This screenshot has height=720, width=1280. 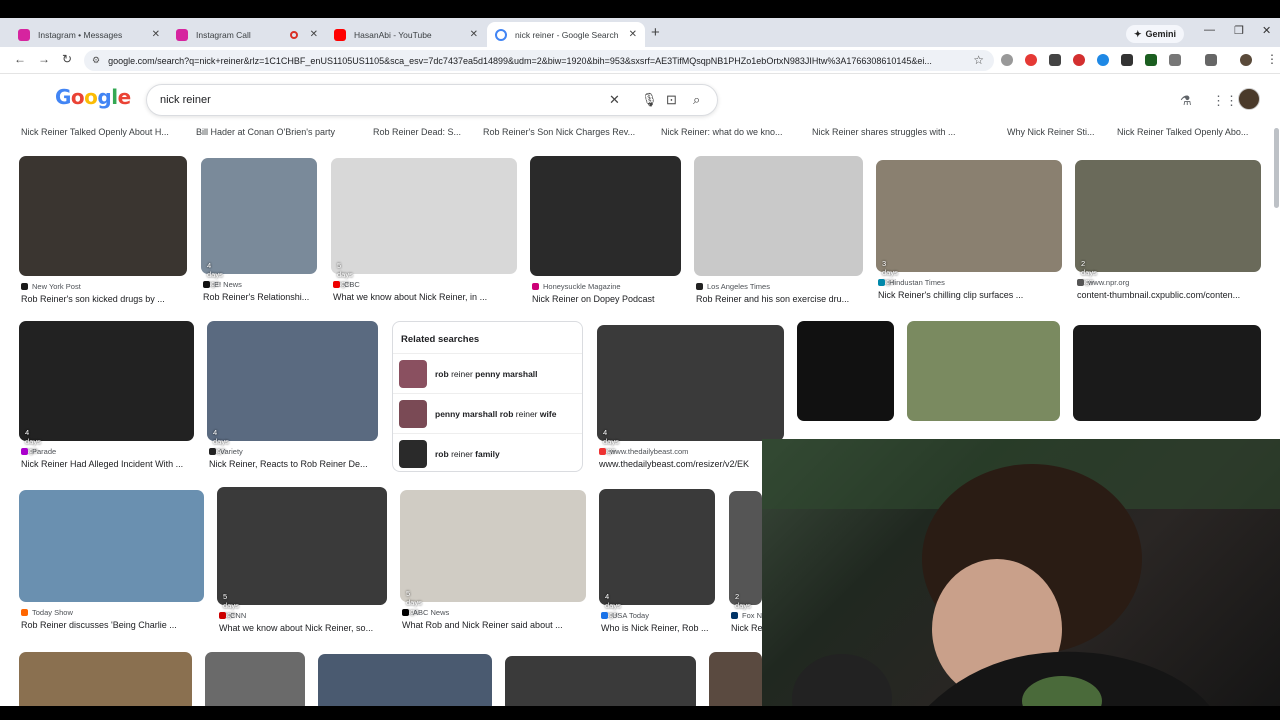 I want to click on avatar, so click(x=1249, y=99).